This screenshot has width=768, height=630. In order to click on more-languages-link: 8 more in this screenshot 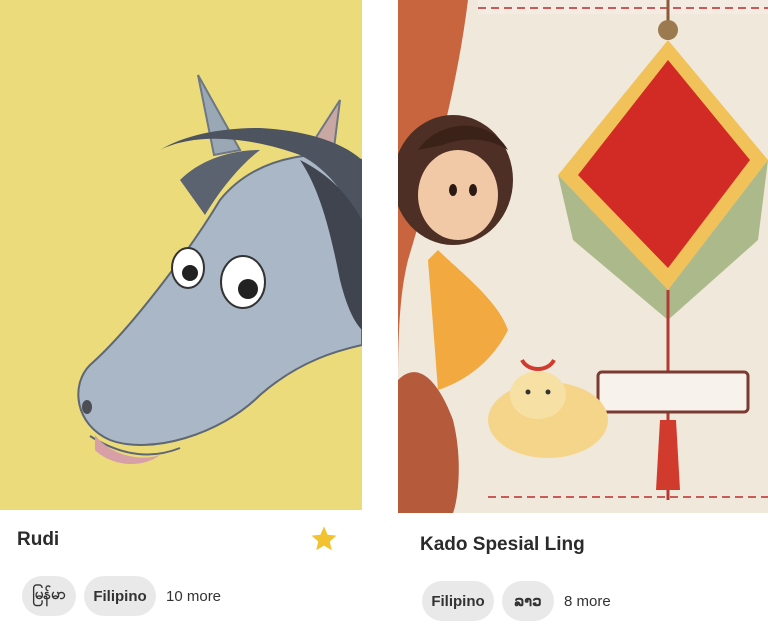, I will do `click(587, 601)`.